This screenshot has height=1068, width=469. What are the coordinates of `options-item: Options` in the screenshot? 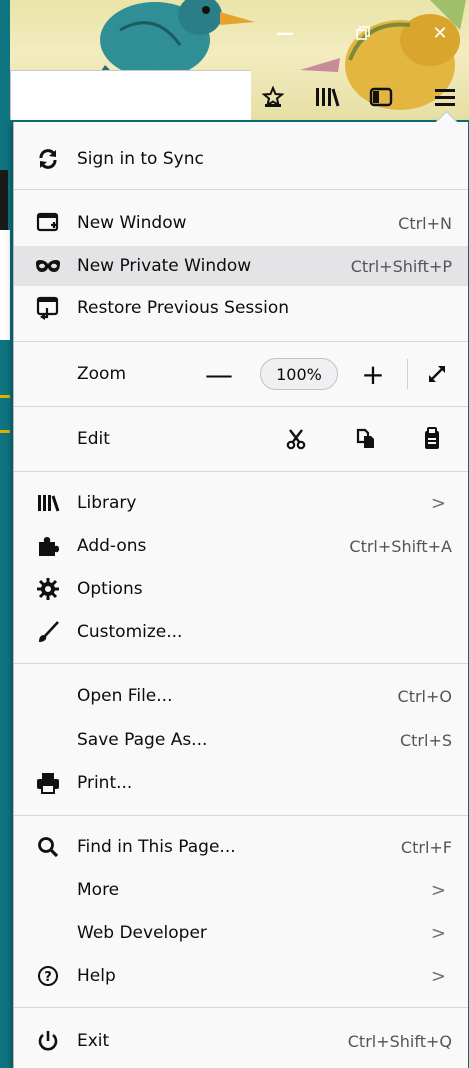 It's located at (241, 589).